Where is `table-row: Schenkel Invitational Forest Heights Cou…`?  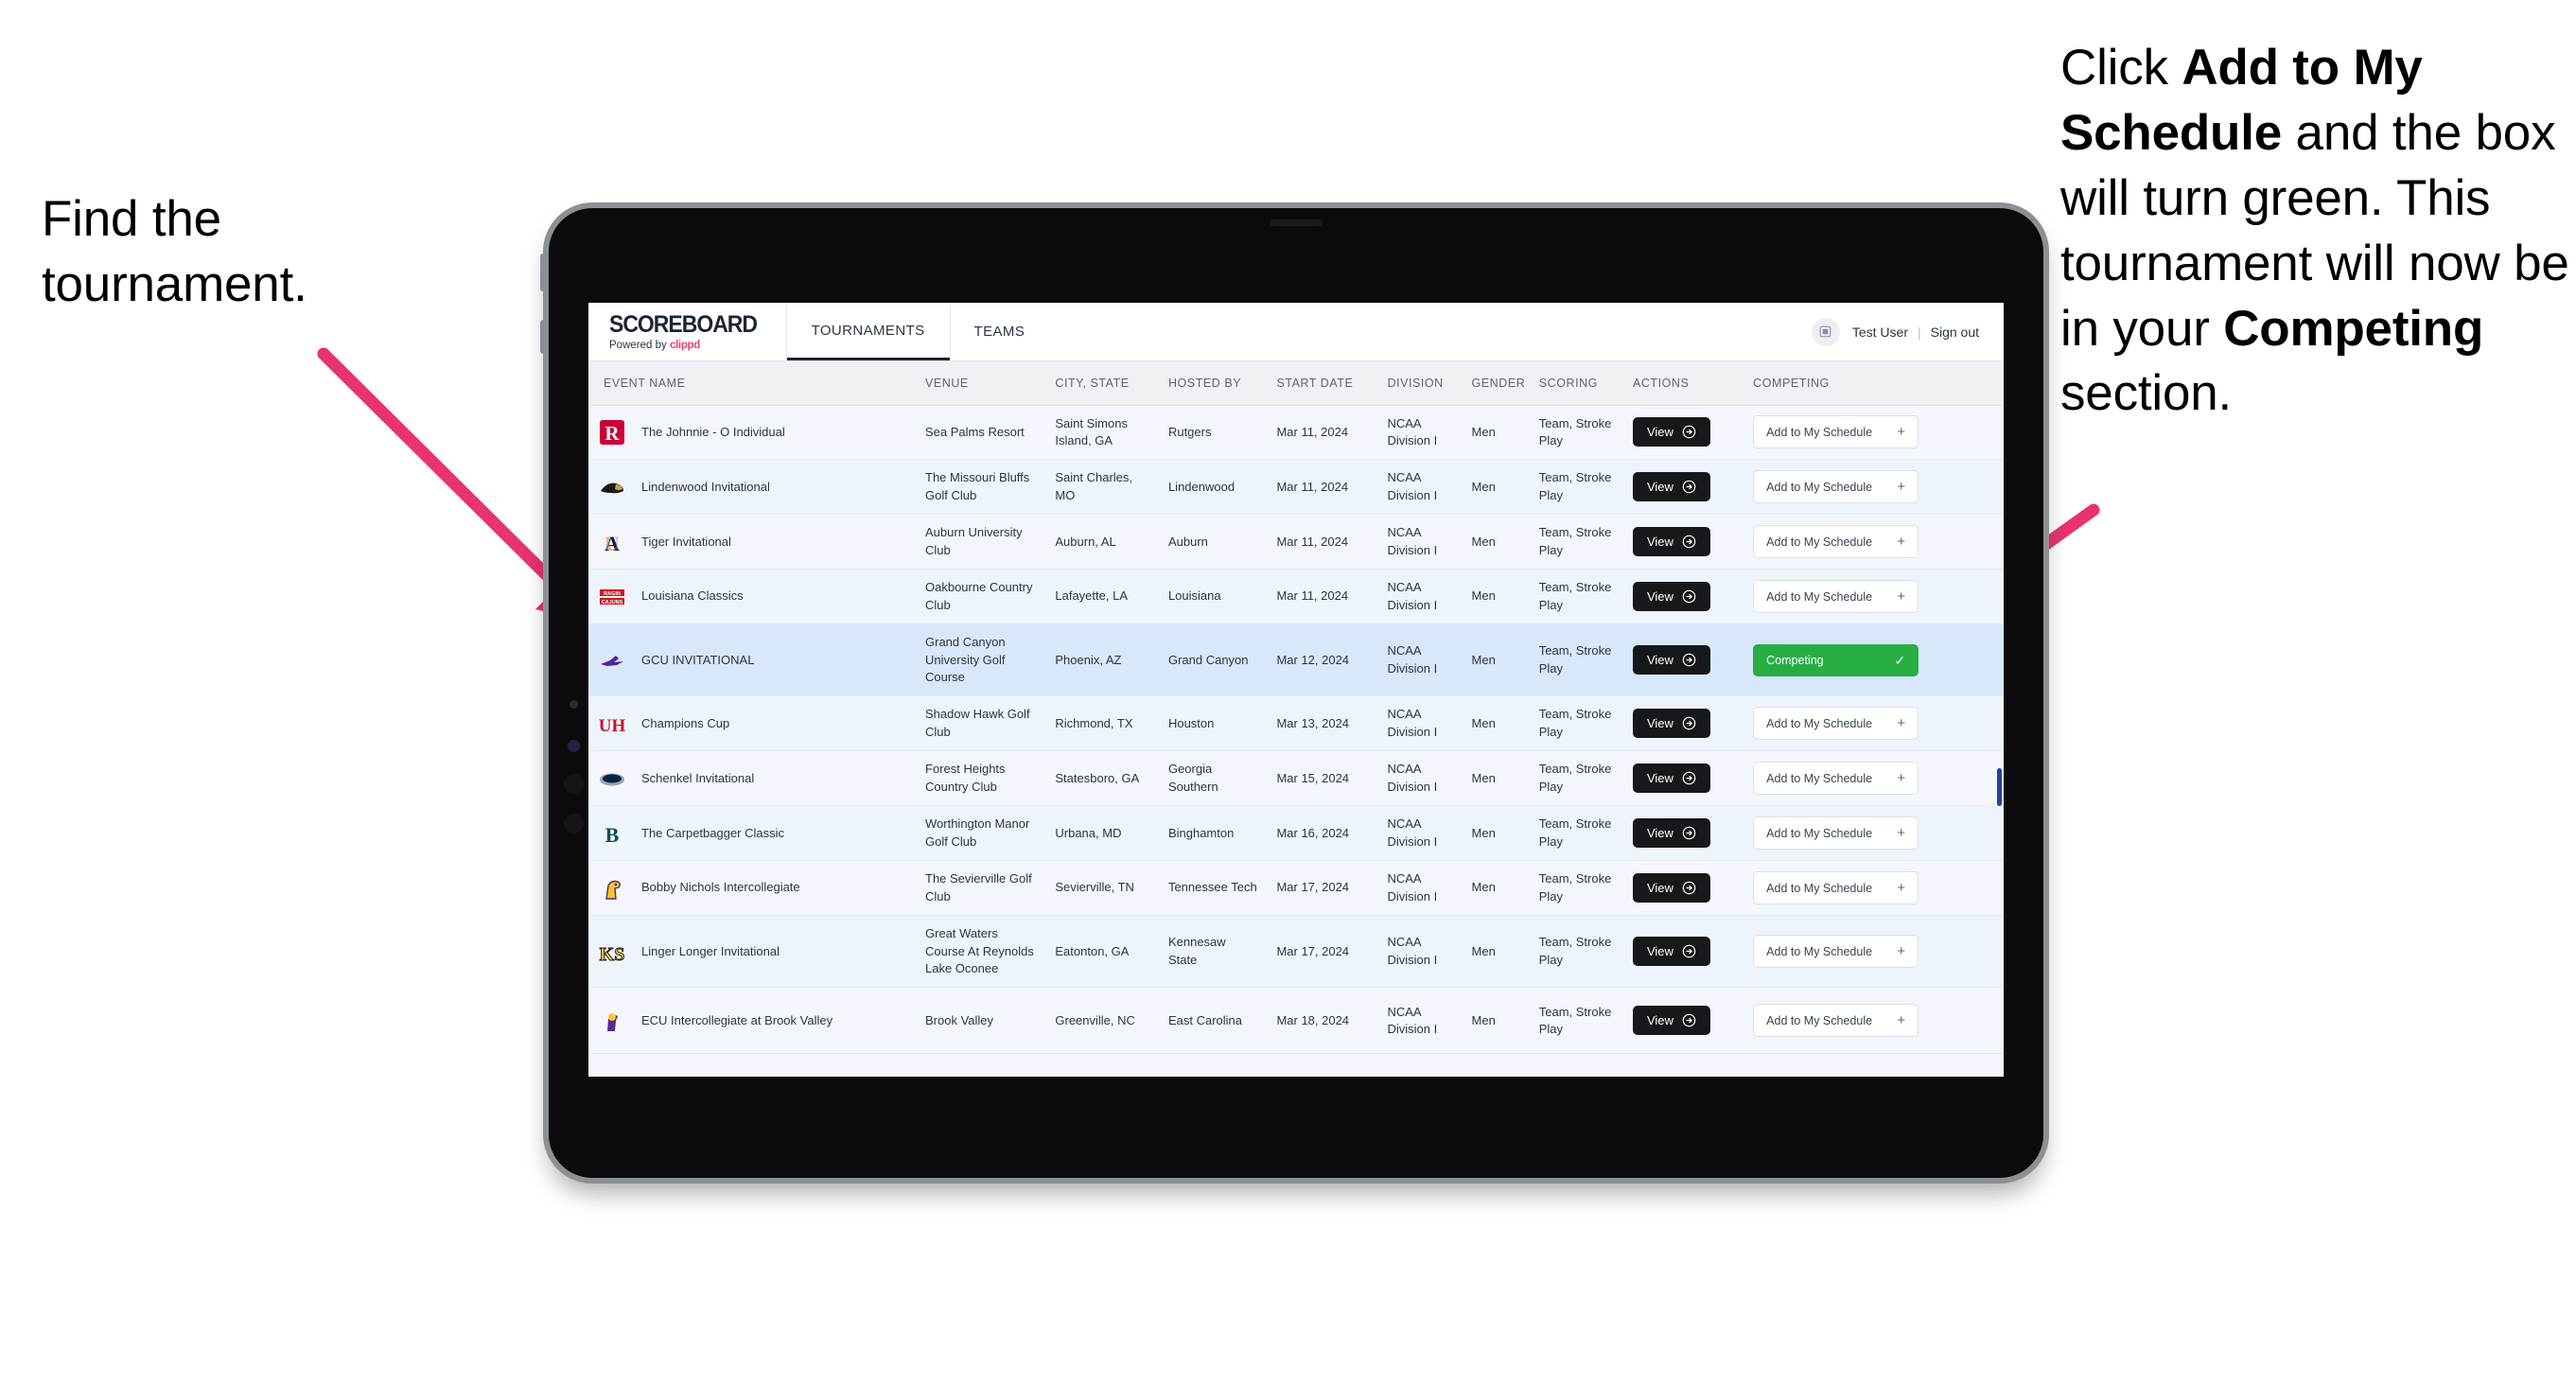 table-row: Schenkel Invitational Forest Heights Cou… is located at coordinates (1296, 778).